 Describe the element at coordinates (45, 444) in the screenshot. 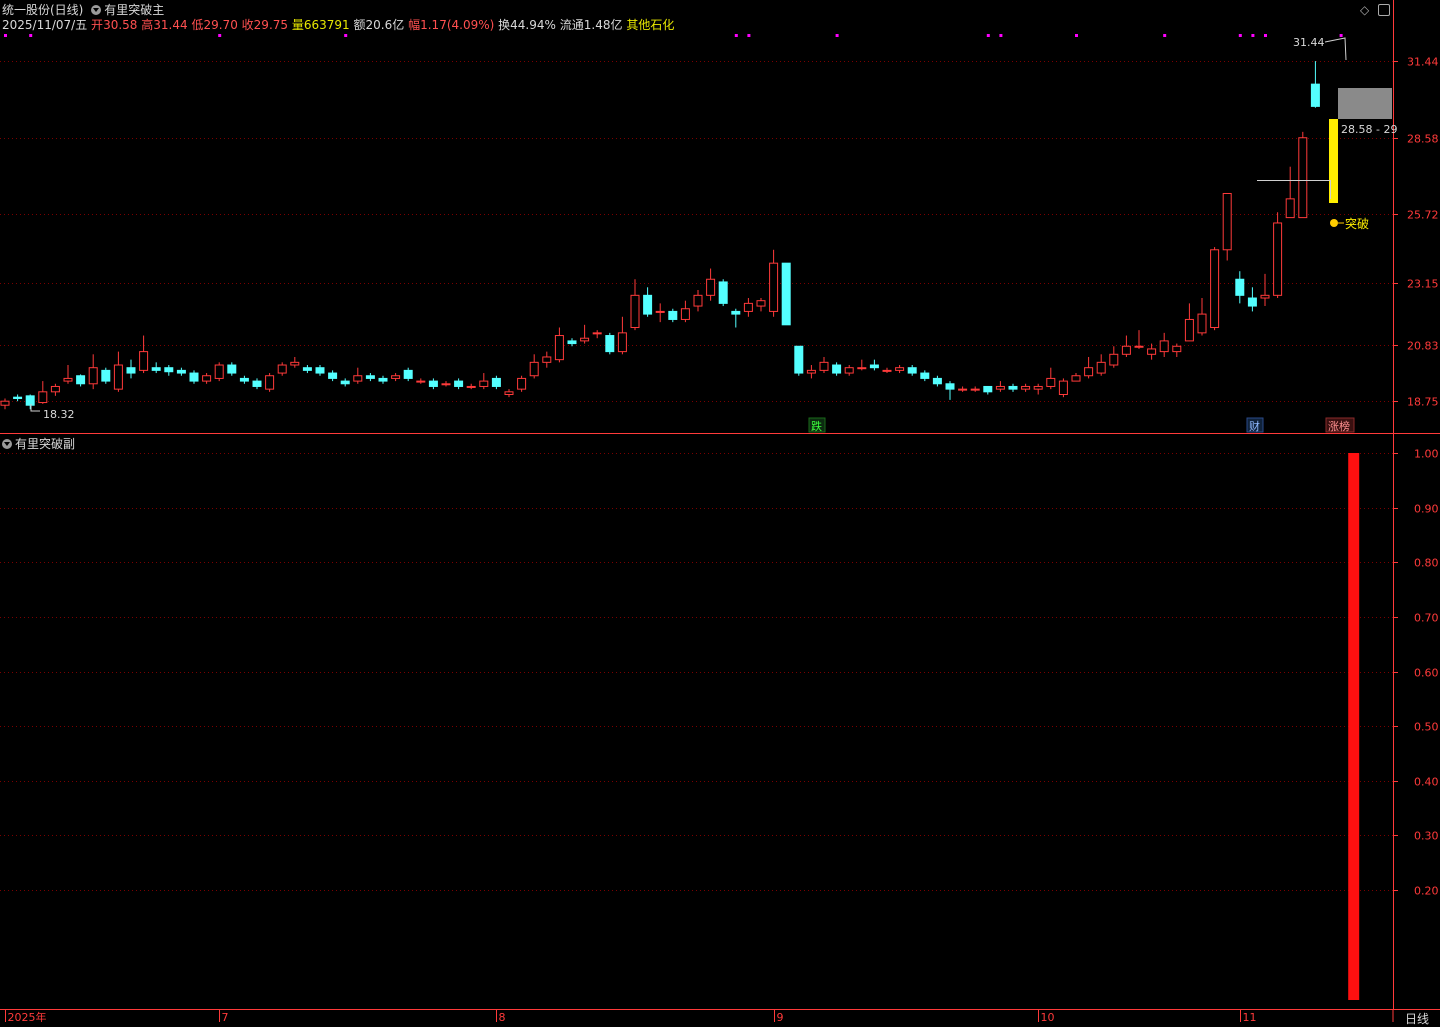

I see `sub-indicator-name: 有里突破副` at that location.